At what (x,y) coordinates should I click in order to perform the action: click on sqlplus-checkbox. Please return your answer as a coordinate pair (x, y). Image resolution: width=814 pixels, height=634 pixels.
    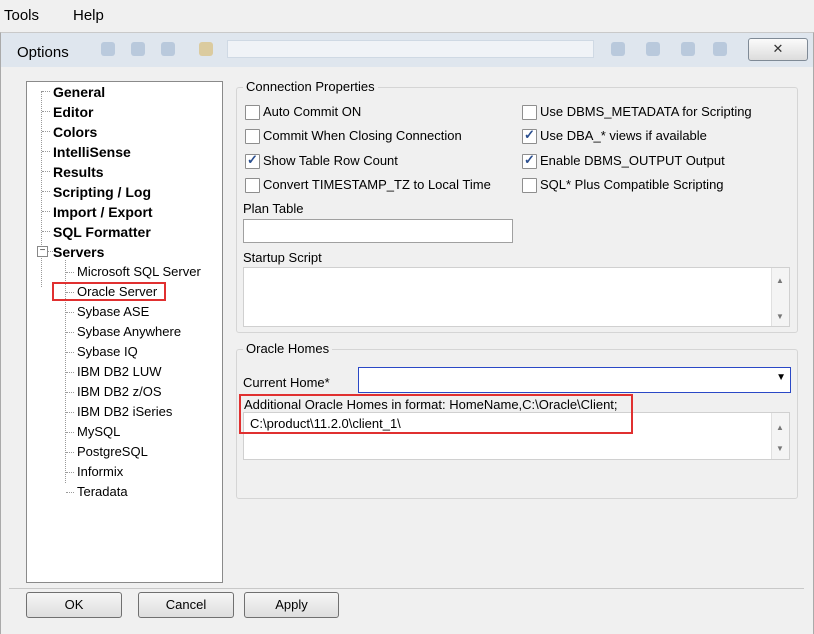
    Looking at the image, I should click on (529, 185).